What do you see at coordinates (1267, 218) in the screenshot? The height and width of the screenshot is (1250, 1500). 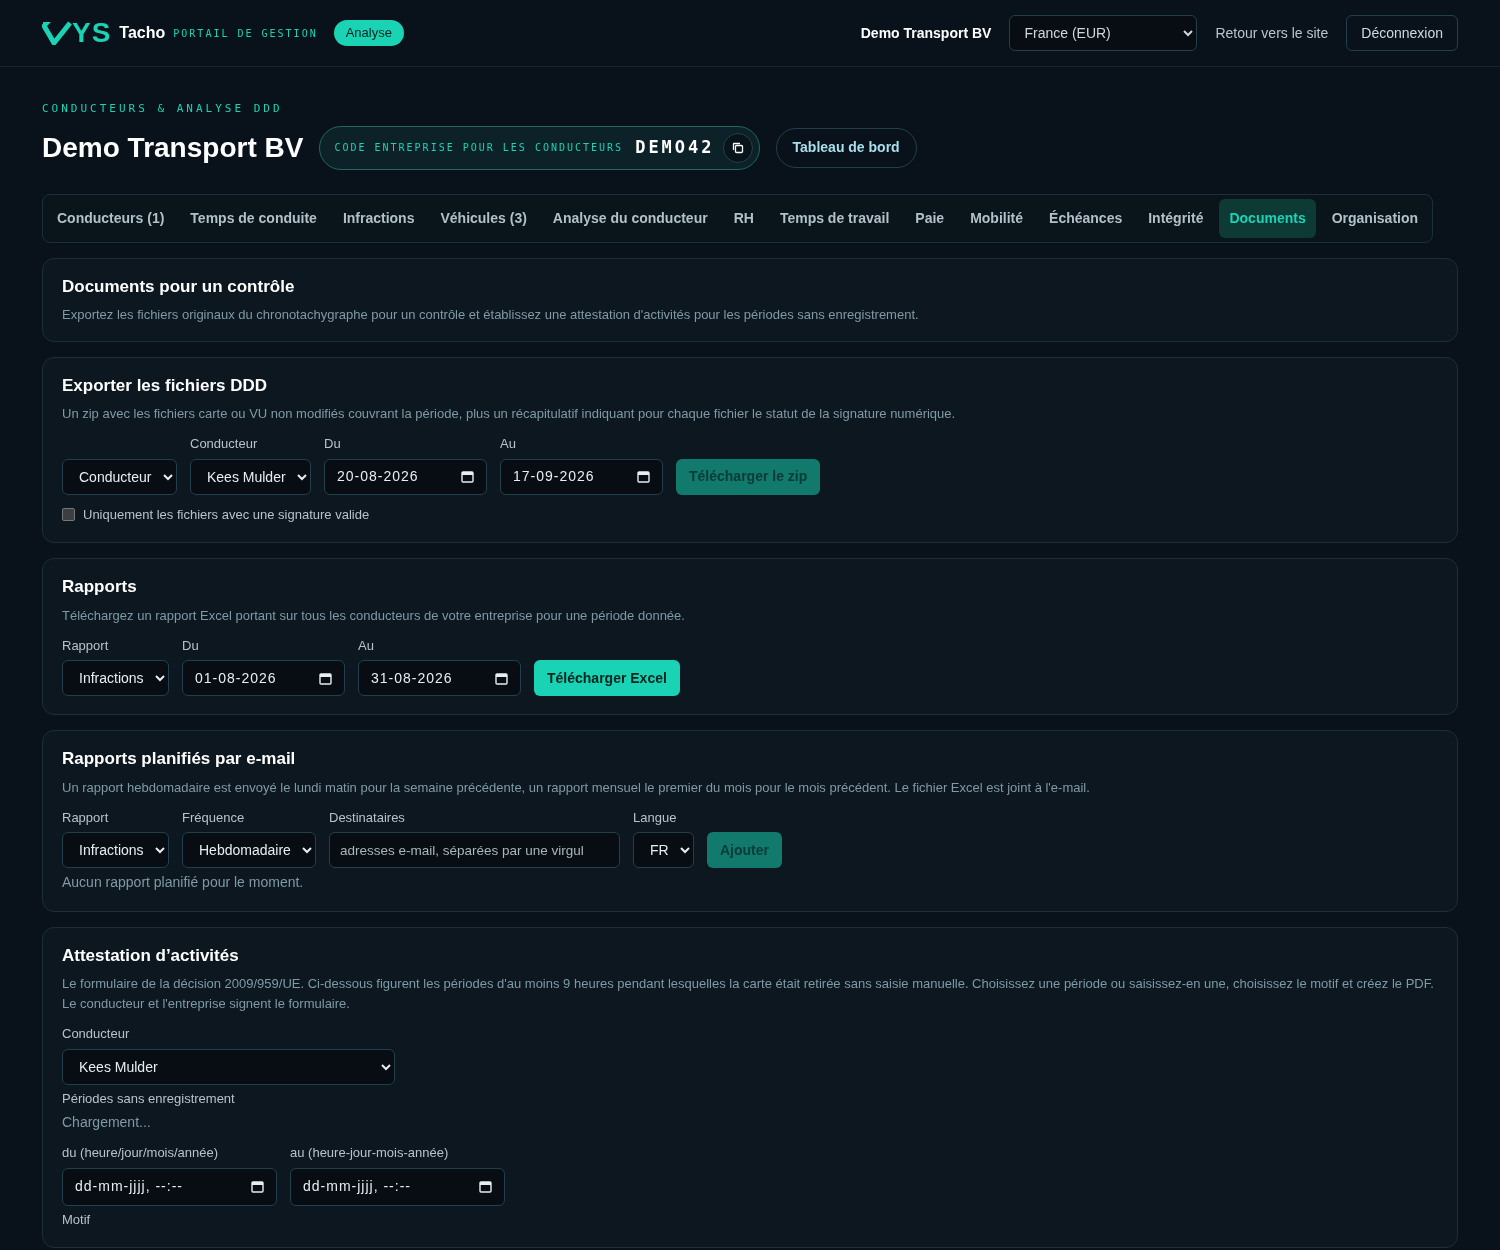 I see `nav-tab: Documents` at bounding box center [1267, 218].